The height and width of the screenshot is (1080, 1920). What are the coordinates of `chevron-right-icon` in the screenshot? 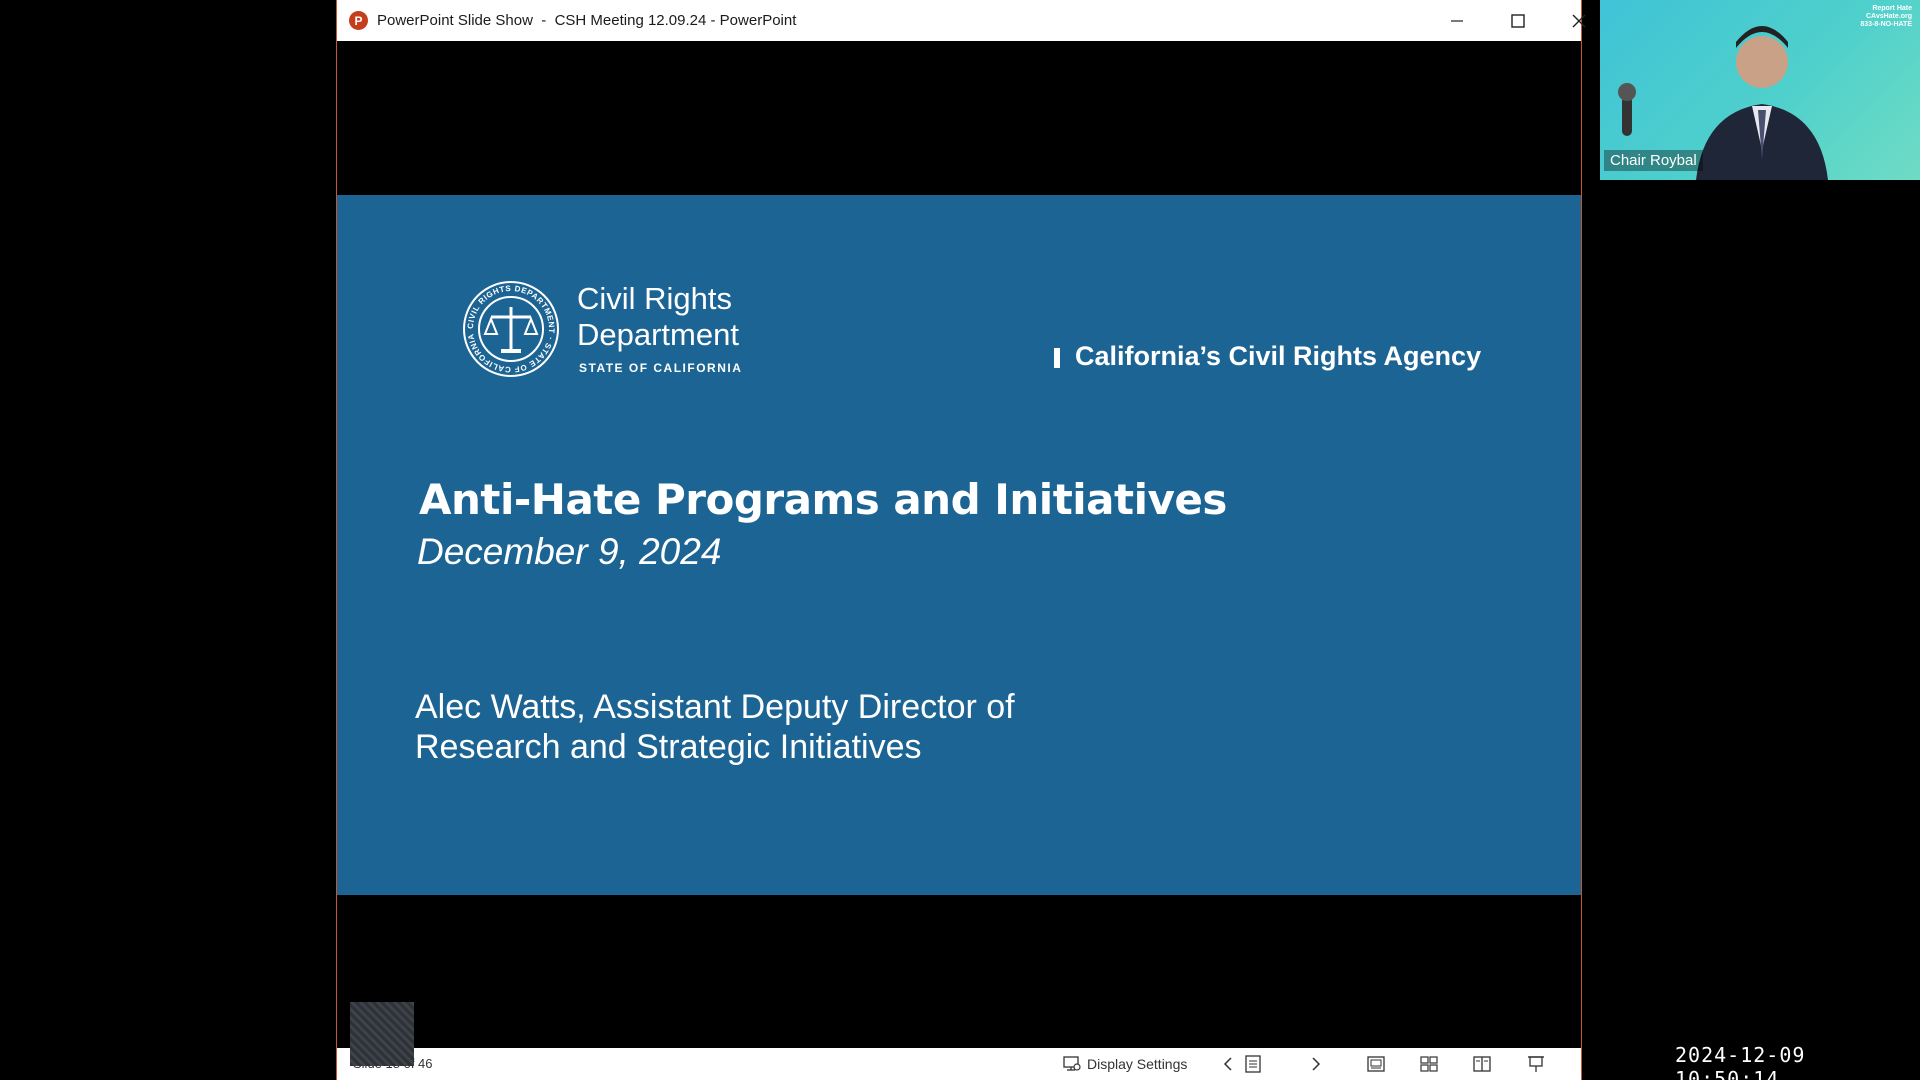 It's located at (1316, 1064).